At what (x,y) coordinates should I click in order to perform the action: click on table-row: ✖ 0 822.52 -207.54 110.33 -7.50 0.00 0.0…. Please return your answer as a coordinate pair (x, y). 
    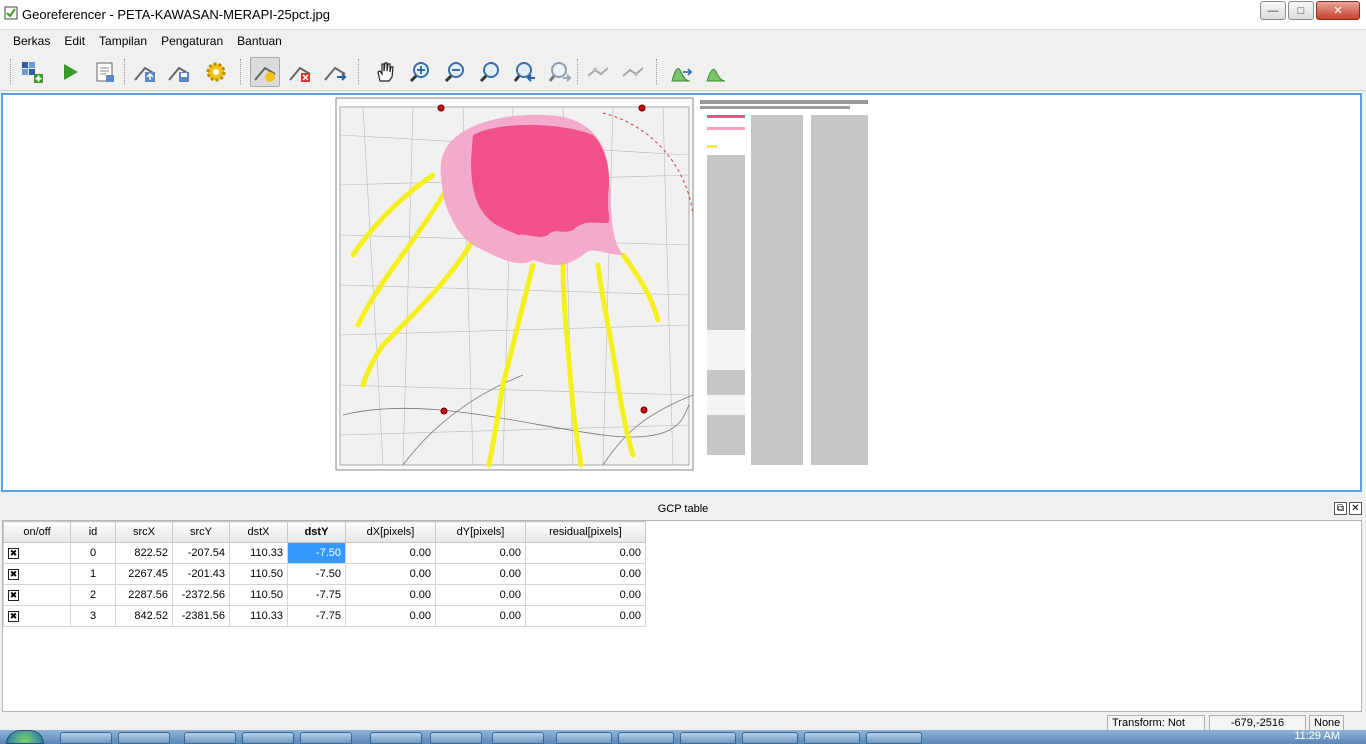
    Looking at the image, I should click on (324, 553).